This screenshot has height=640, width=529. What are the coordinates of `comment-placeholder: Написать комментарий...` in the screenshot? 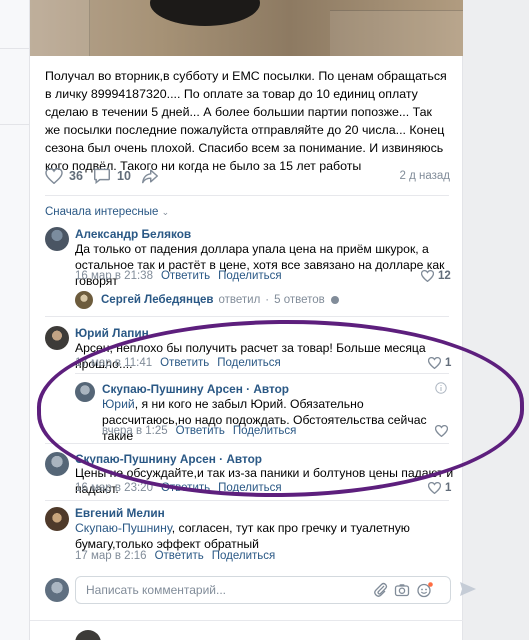 It's located at (156, 590).